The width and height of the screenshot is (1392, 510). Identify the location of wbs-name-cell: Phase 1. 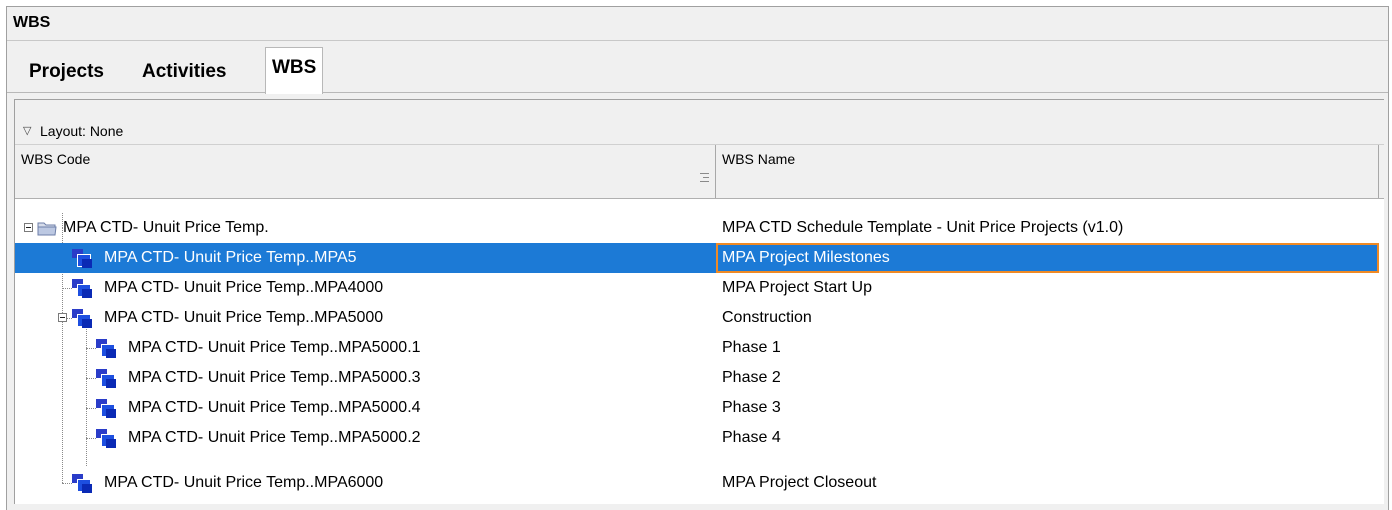
(1047, 348).